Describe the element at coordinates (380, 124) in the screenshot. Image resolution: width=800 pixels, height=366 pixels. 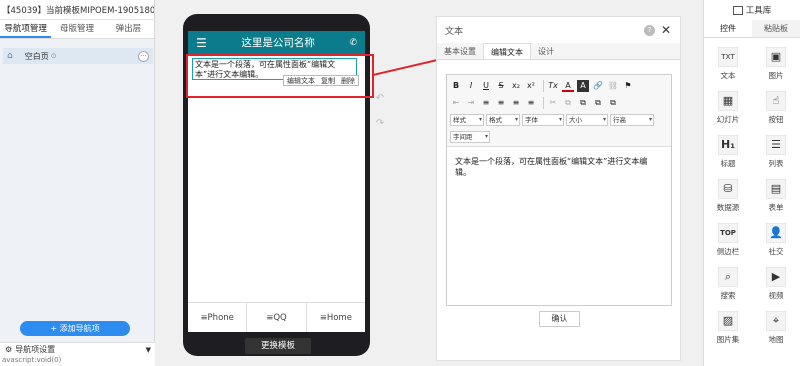
I see `redo-icon: ↷` at that location.